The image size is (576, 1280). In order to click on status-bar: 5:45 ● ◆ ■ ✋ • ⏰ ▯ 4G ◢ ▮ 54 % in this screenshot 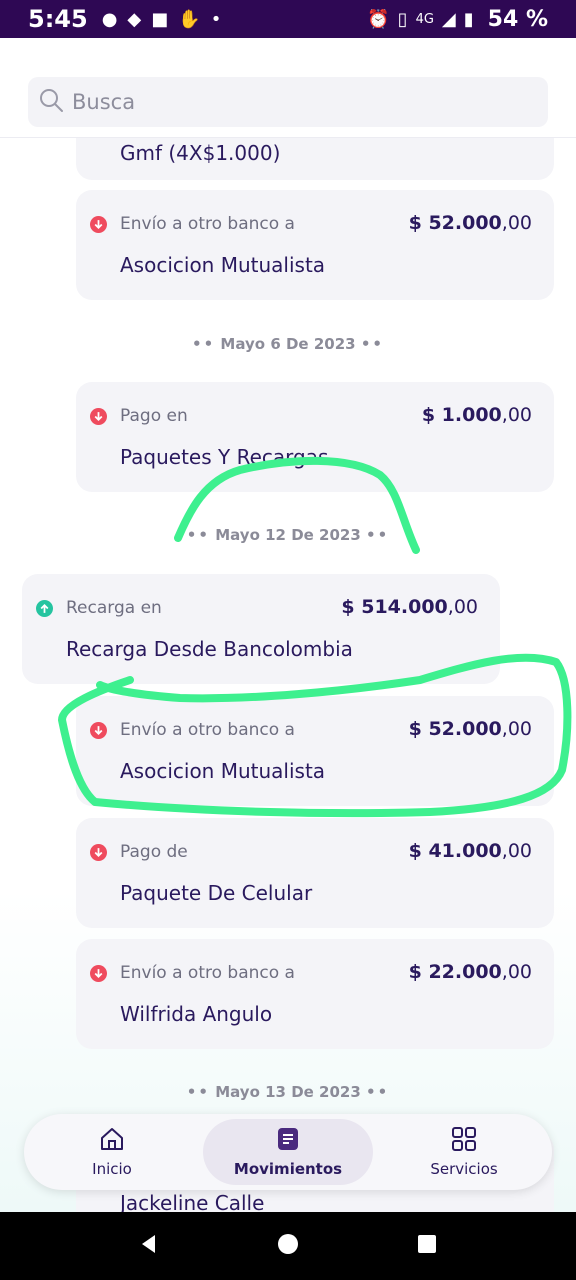, I will do `click(288, 19)`.